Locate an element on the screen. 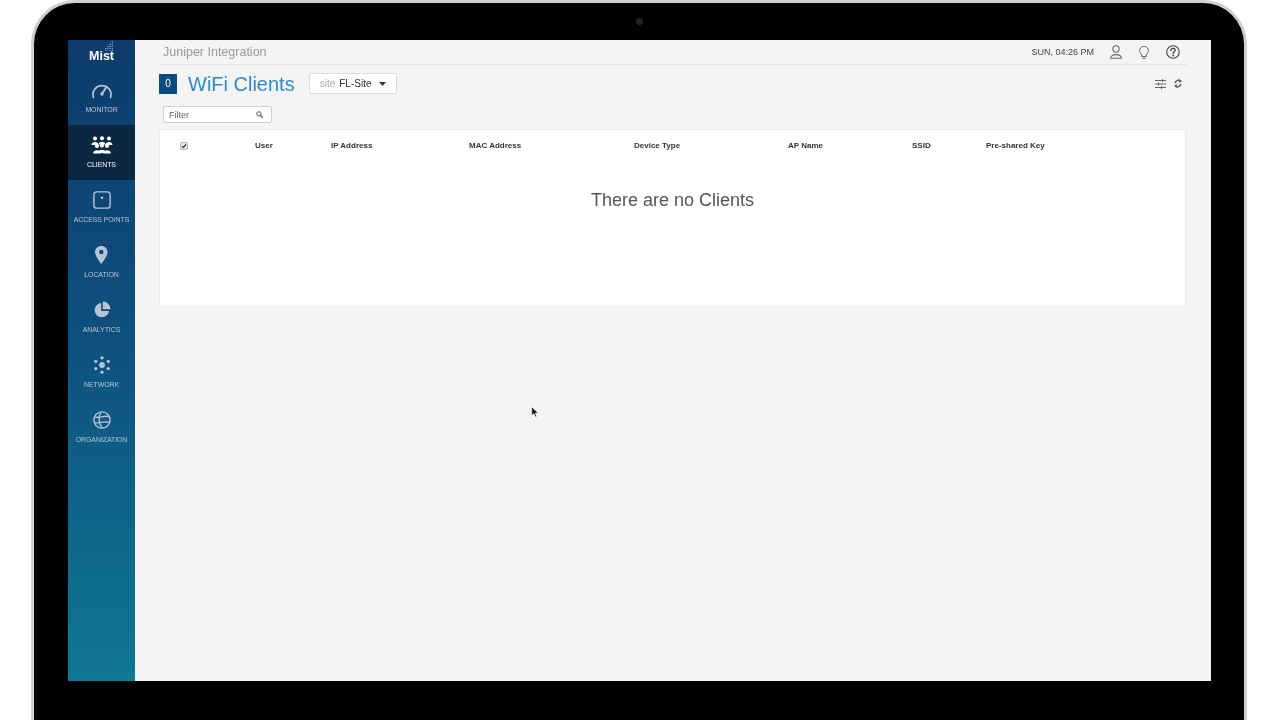  pie-chart-icon is located at coordinates (101, 310).